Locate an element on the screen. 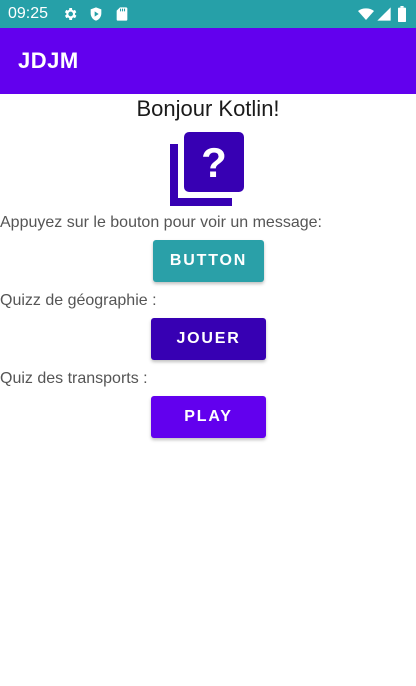  greeting-text: Bonjour Kotlin! is located at coordinates (208, 108).